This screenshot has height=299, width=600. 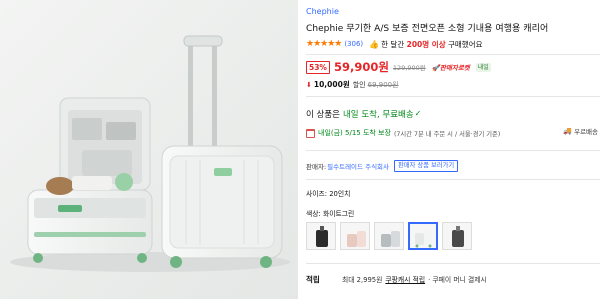 I want to click on sales-prefix: 한 달간, so click(x=393, y=44).